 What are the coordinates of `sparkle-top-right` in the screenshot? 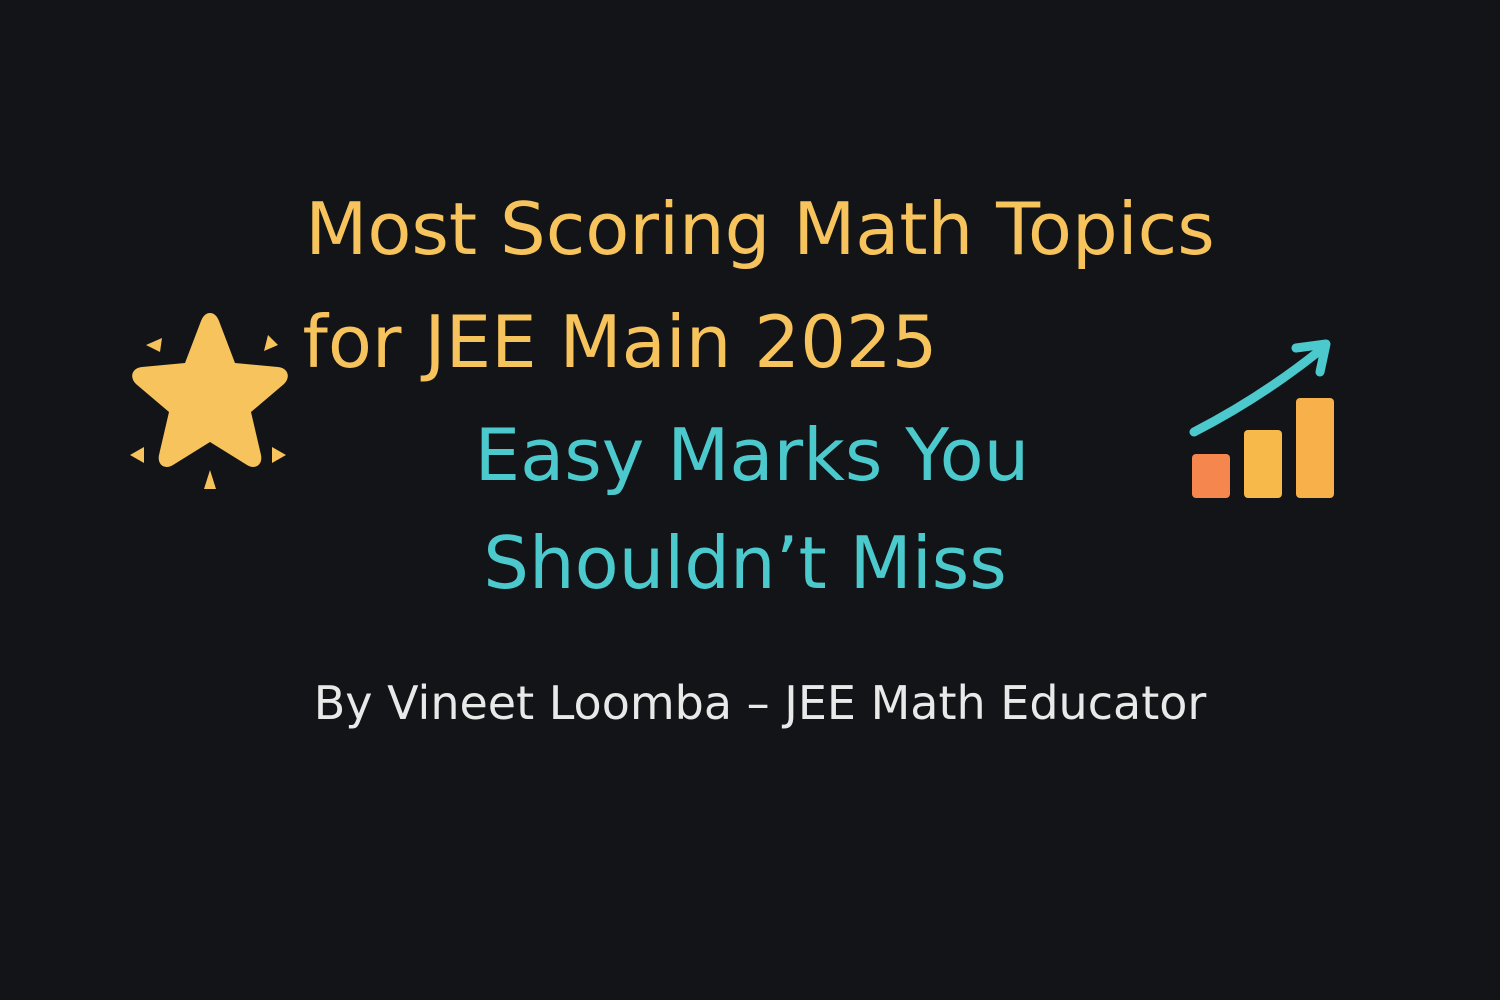 It's located at (271, 343).